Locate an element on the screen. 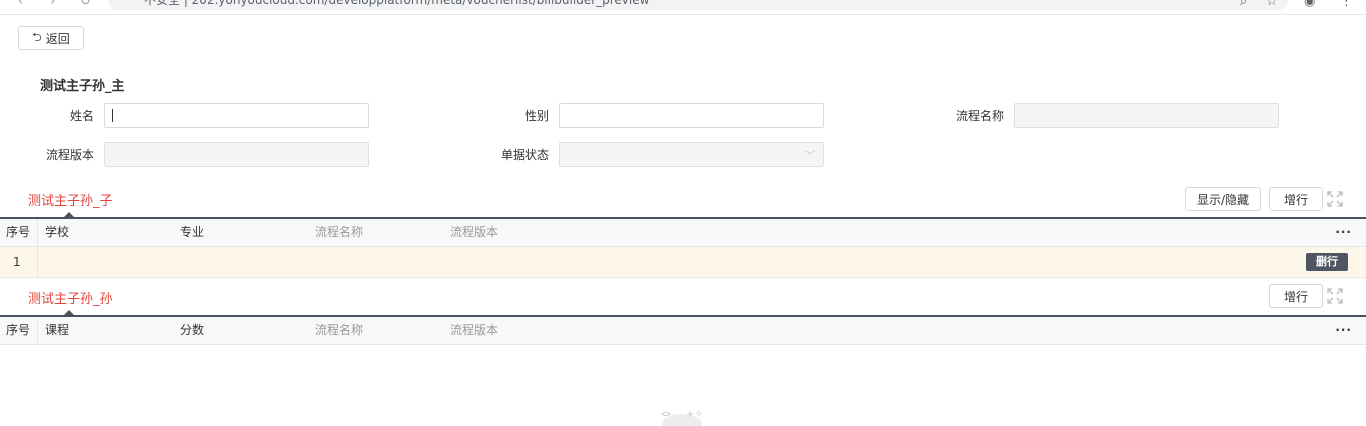 The height and width of the screenshot is (426, 1366). chevron-down-icon: ﹀ is located at coordinates (810, 156).